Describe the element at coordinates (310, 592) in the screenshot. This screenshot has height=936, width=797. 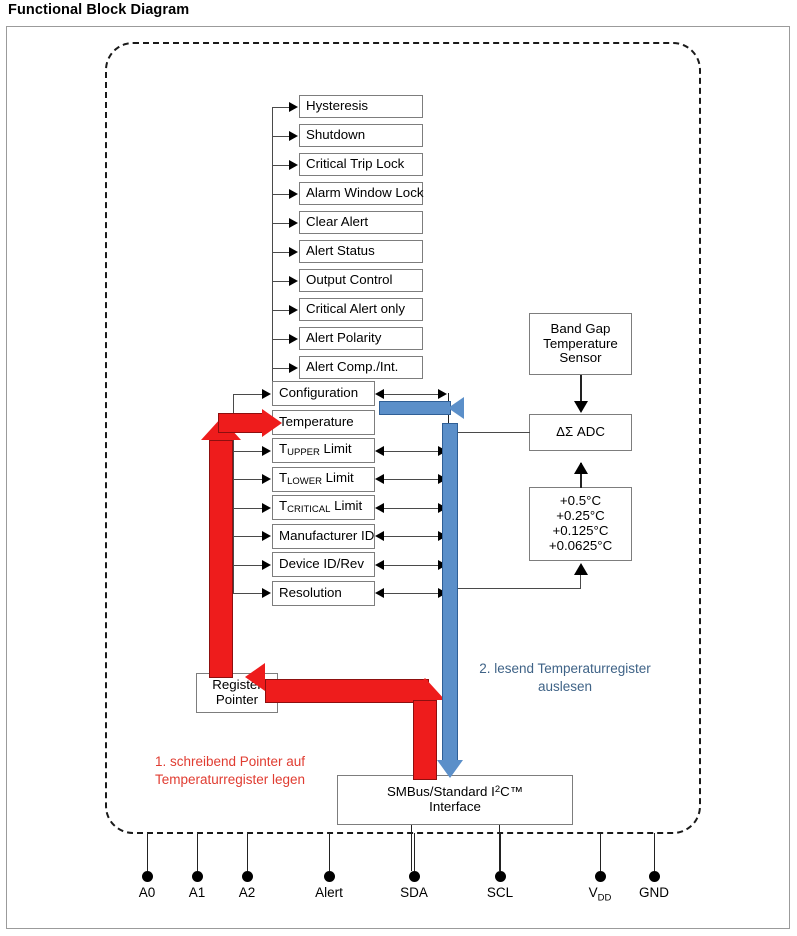
I see `register-label: Resolution` at that location.